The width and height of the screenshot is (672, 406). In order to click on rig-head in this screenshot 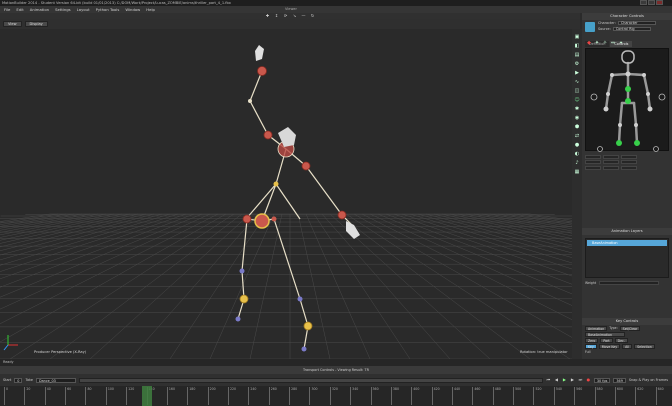, I will do `click(628, 57)`.